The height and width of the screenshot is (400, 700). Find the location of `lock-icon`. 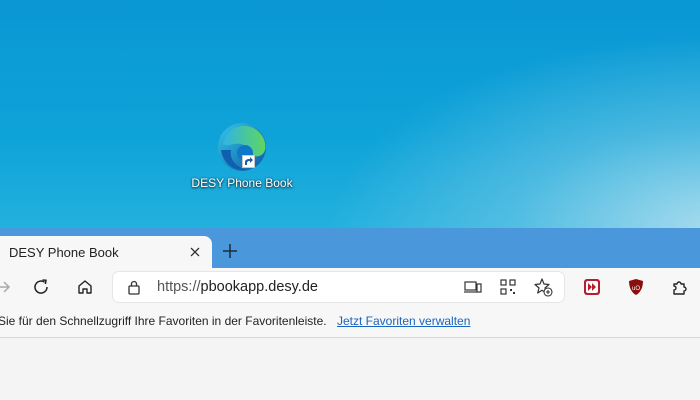

lock-icon is located at coordinates (134, 289).